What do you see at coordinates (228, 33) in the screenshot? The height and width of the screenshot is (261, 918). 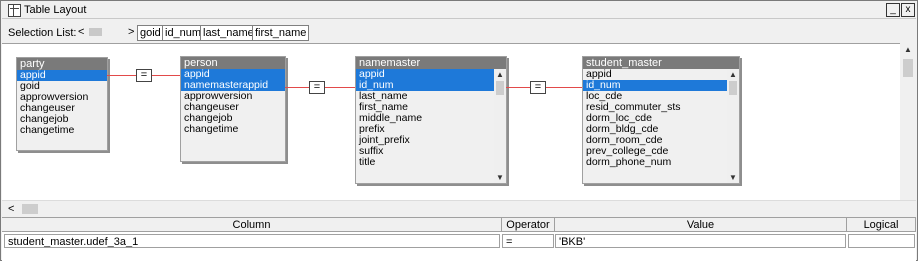 I see `selection-chip-last-name: last_name` at bounding box center [228, 33].